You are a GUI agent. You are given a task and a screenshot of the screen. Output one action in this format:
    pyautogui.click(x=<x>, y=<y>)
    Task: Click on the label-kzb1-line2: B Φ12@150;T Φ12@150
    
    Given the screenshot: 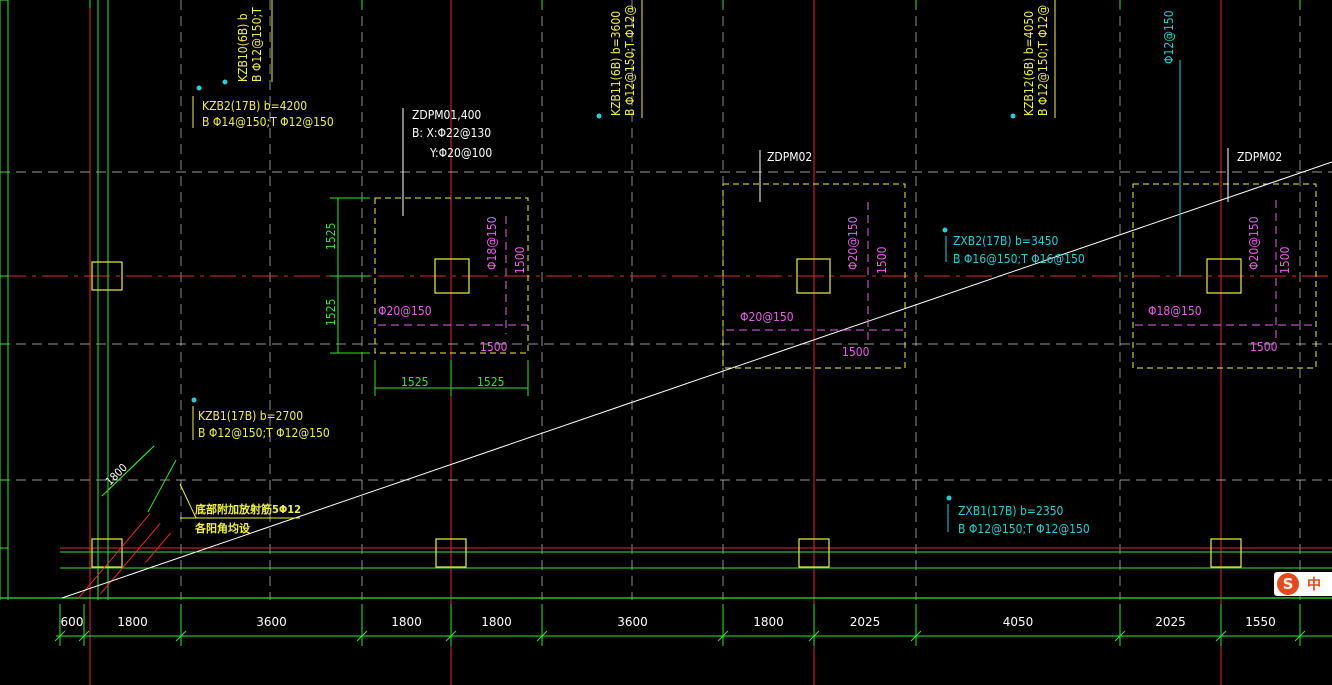 What is the action you would take?
    pyautogui.click(x=264, y=433)
    